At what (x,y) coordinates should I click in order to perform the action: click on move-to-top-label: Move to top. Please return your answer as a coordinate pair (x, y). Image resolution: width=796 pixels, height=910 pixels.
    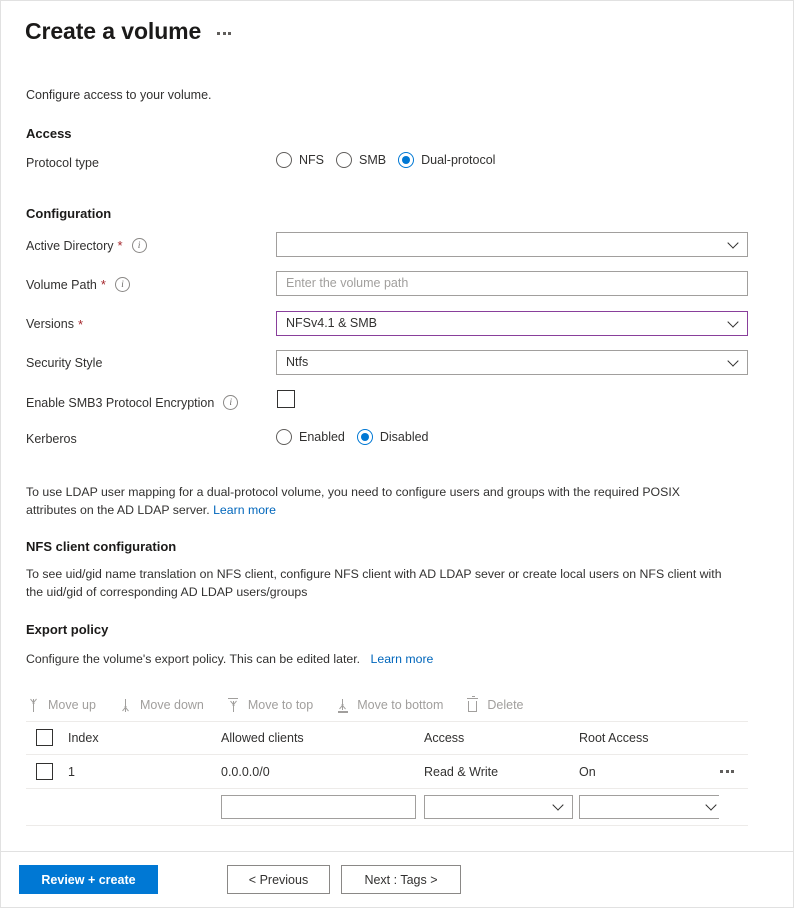
    Looking at the image, I should click on (280, 705).